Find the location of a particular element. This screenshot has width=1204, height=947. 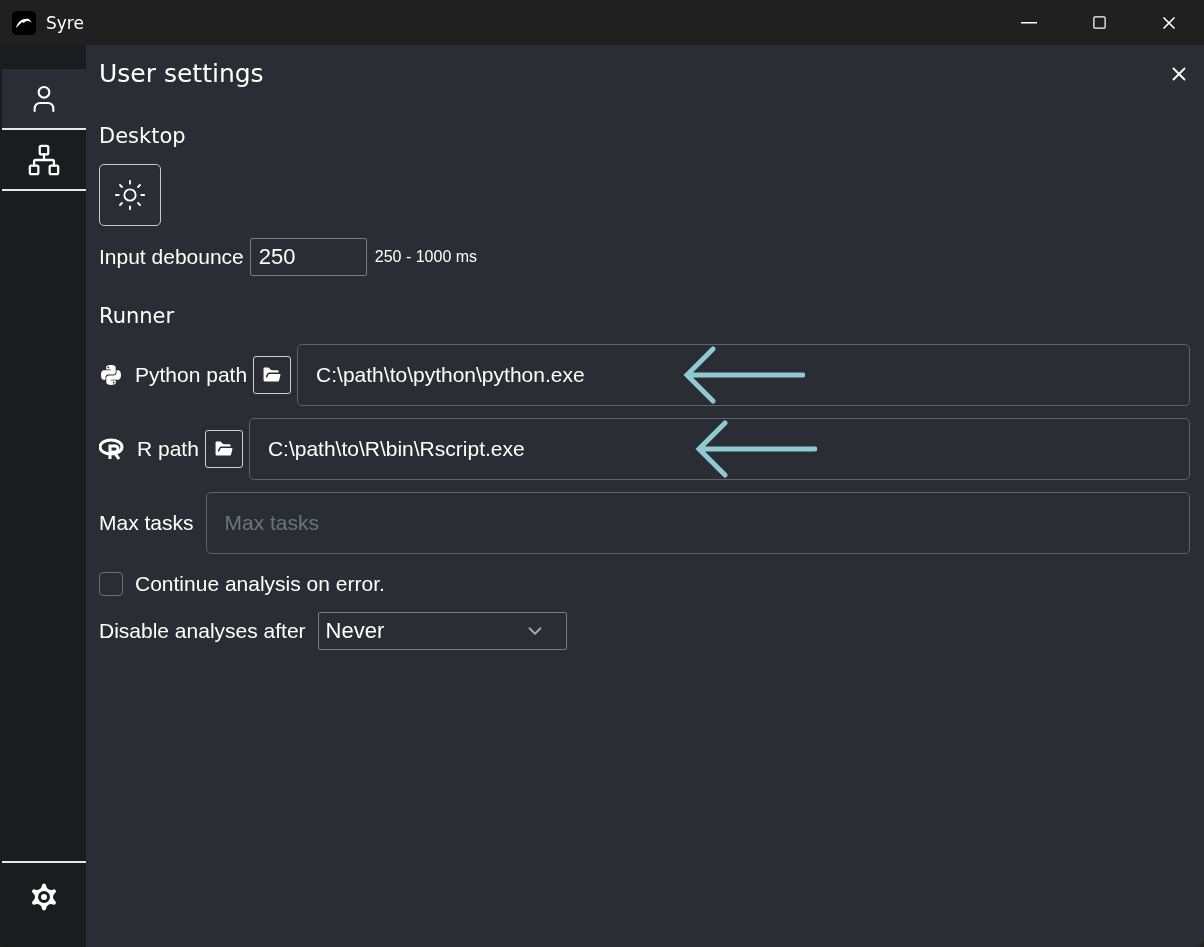

theme-toggle-button is located at coordinates (130, 195).